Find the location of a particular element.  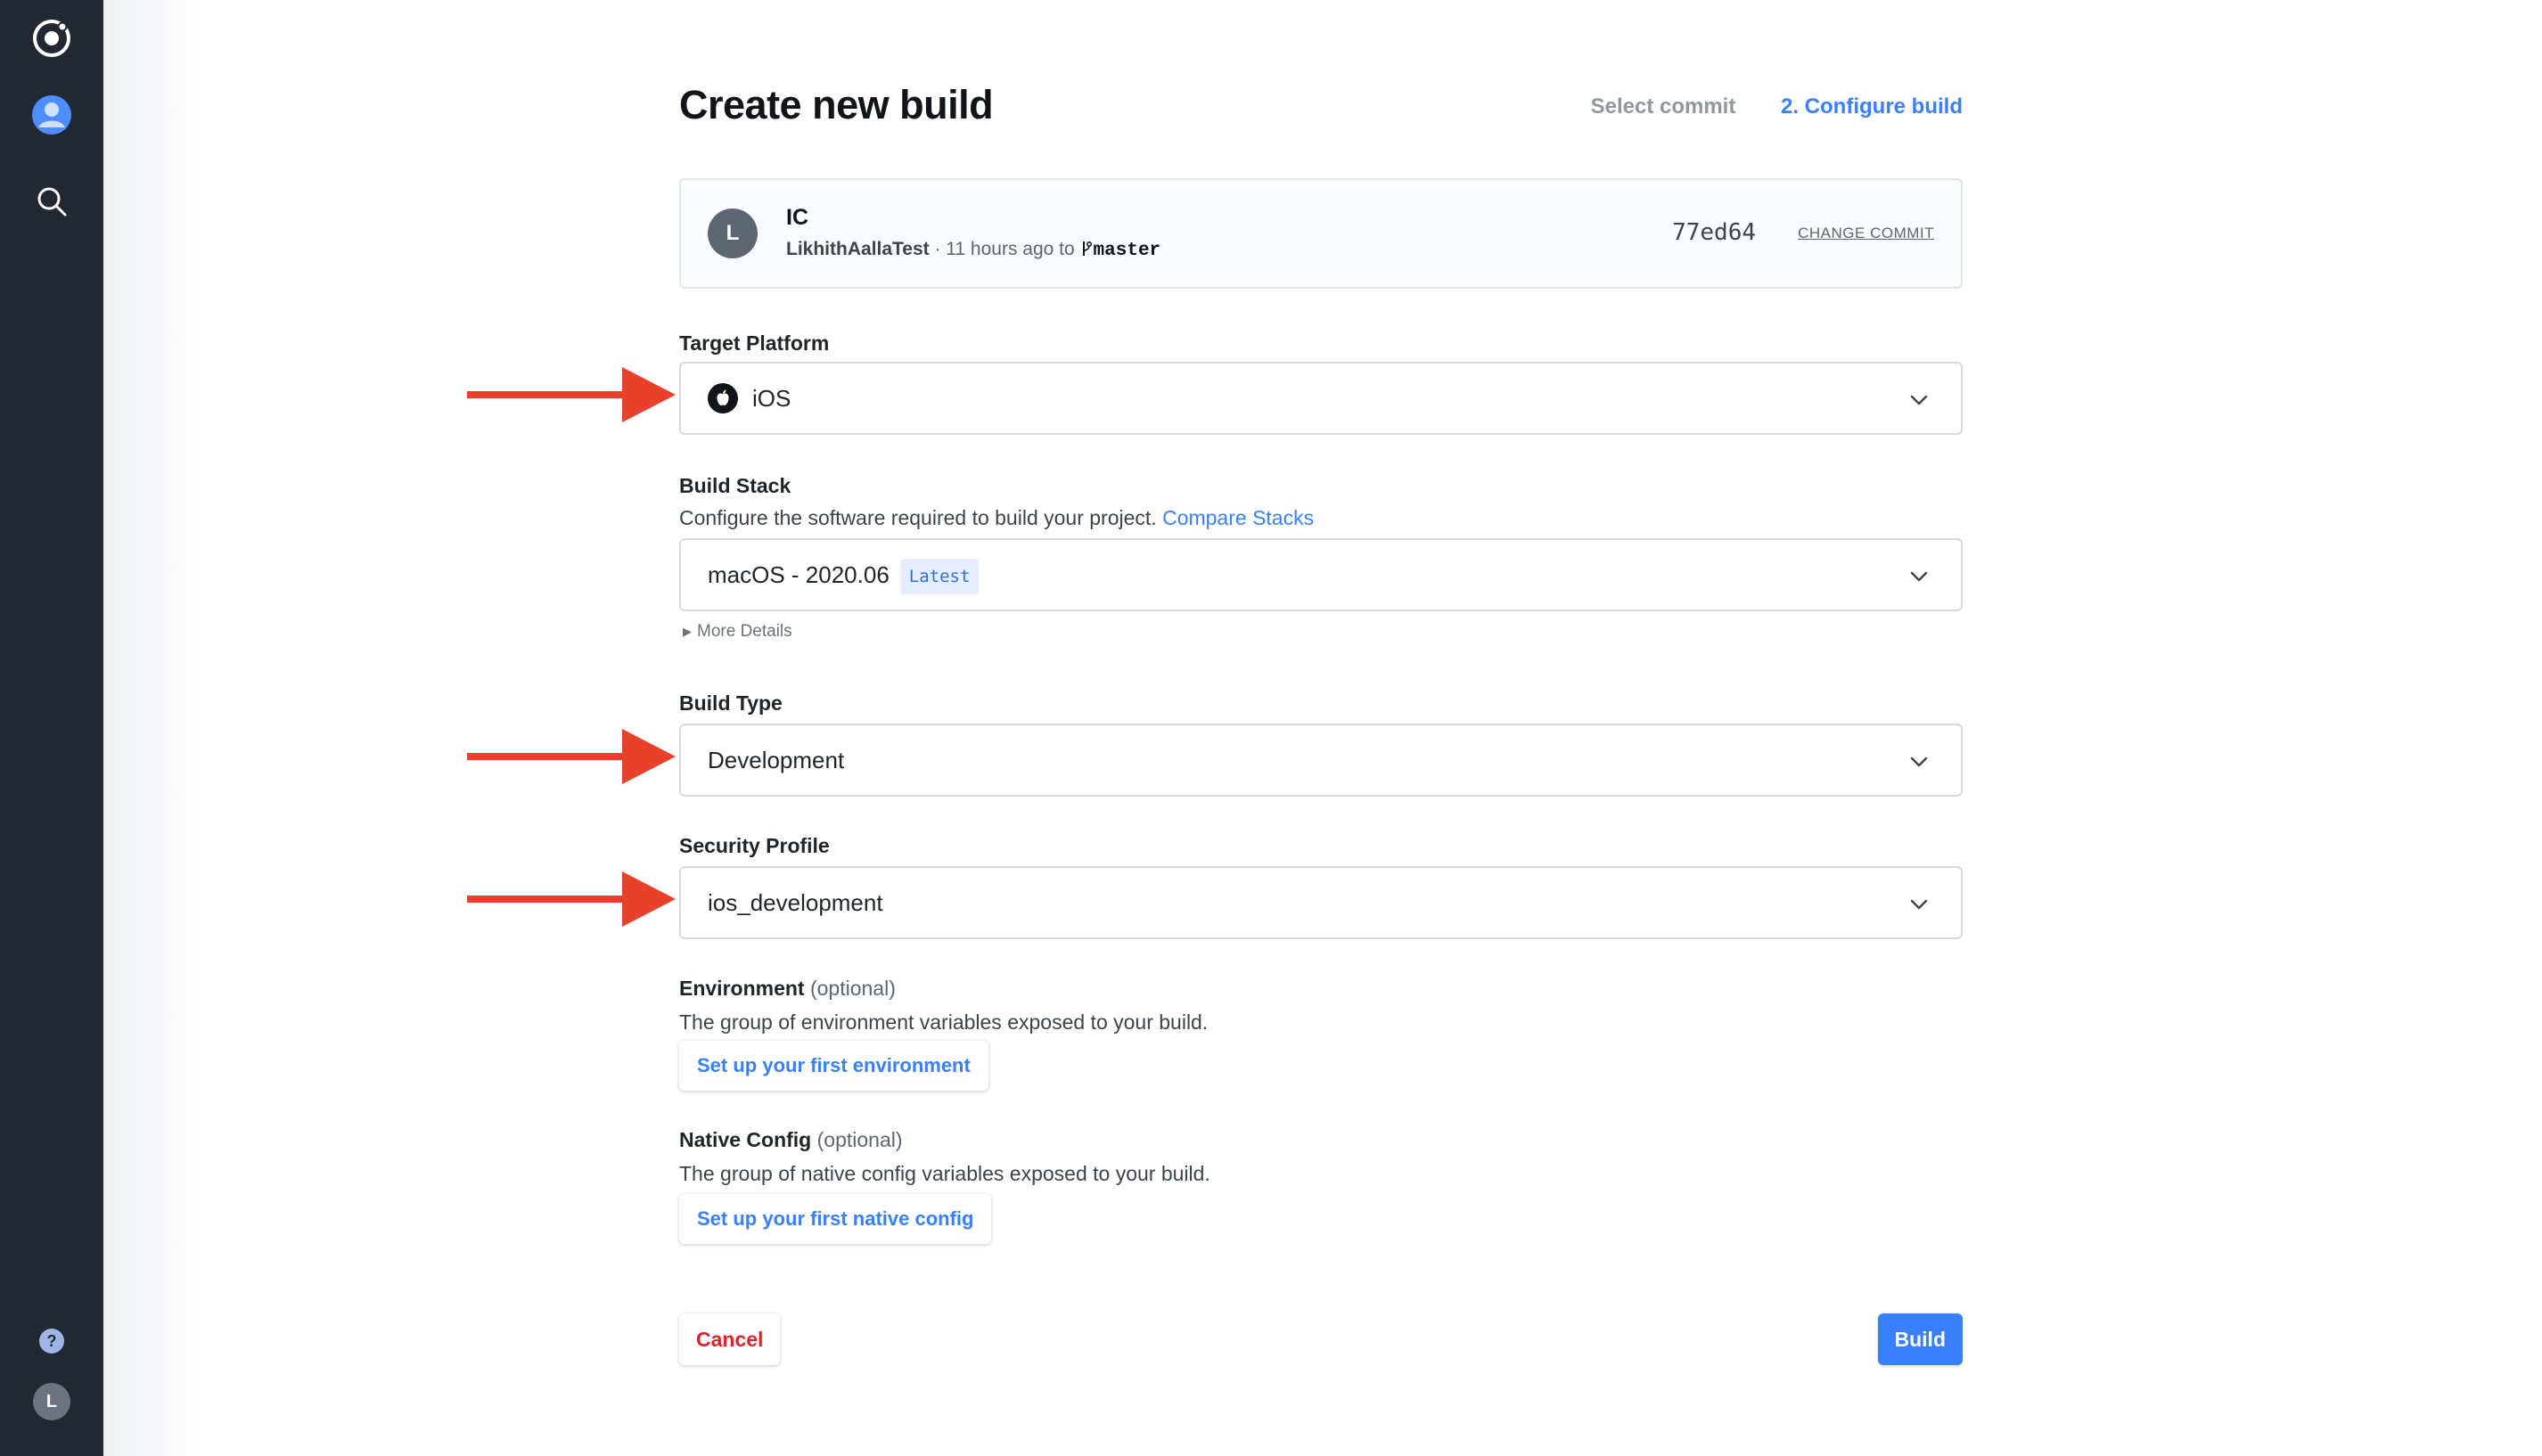

page-title: Create new build is located at coordinates (836, 104).